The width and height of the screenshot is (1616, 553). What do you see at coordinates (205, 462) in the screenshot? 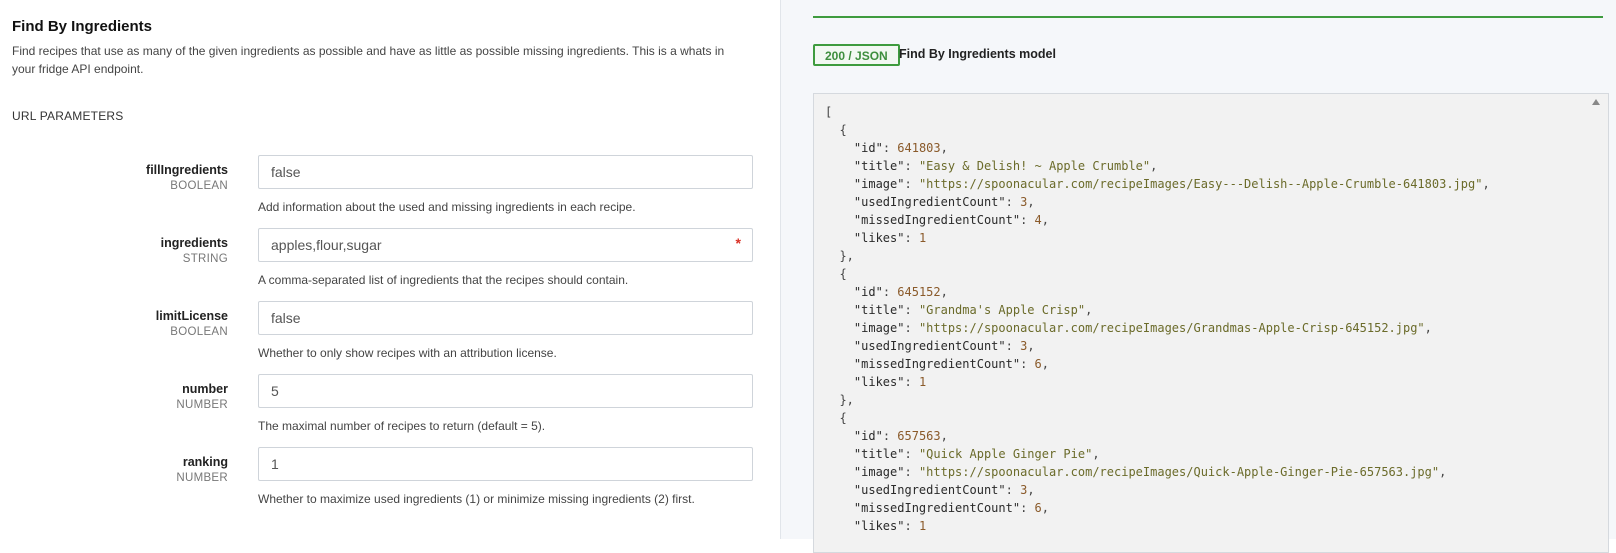
I see `param-name: ranking` at bounding box center [205, 462].